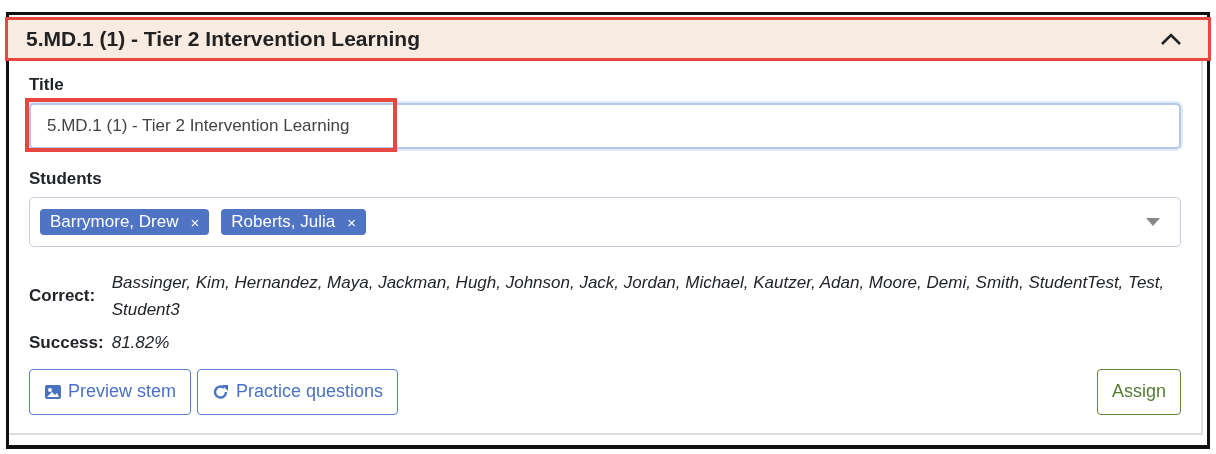 Image resolution: width=1216 pixels, height=454 pixels. What do you see at coordinates (608, 39) in the screenshot?
I see `panel-header: 5.MD.1 (1) - Tier 2 Intervention Learning` at bounding box center [608, 39].